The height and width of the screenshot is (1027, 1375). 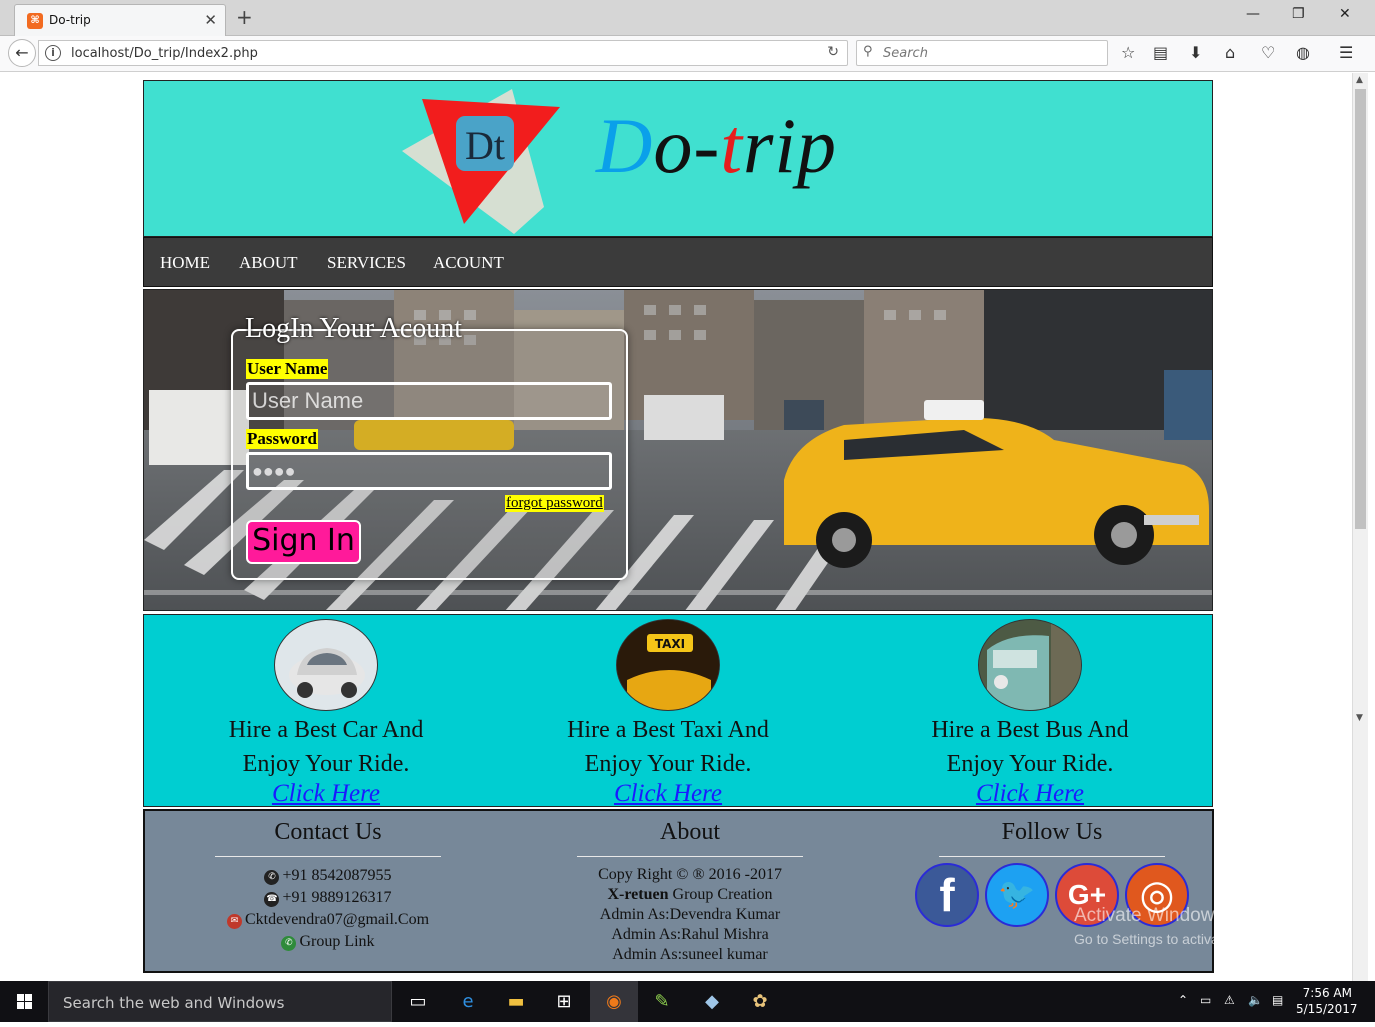 What do you see at coordinates (668, 794) in the screenshot?
I see `service-taxi-link: Click Here` at bounding box center [668, 794].